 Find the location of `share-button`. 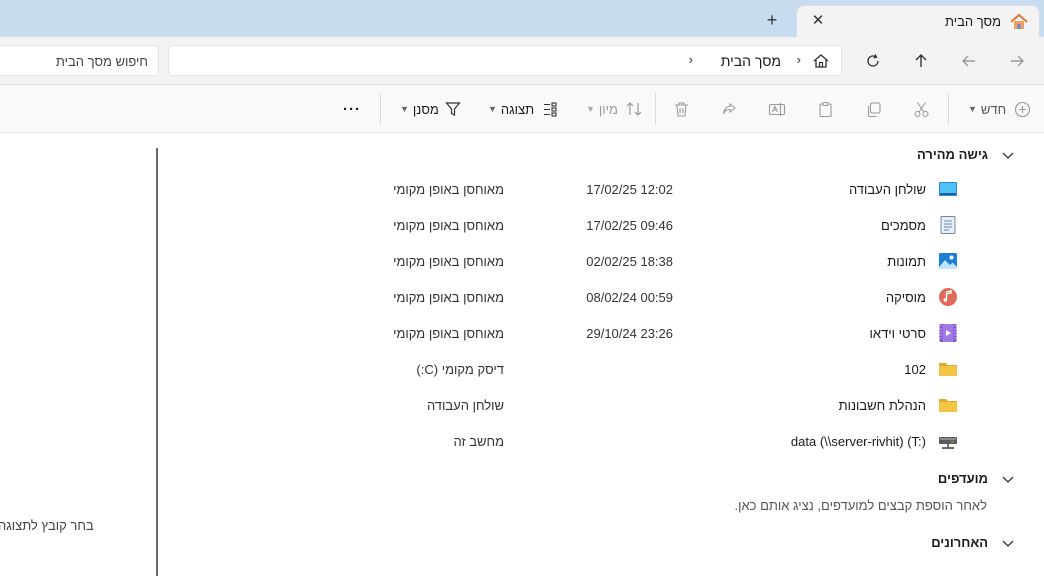

share-button is located at coordinates (729, 109).